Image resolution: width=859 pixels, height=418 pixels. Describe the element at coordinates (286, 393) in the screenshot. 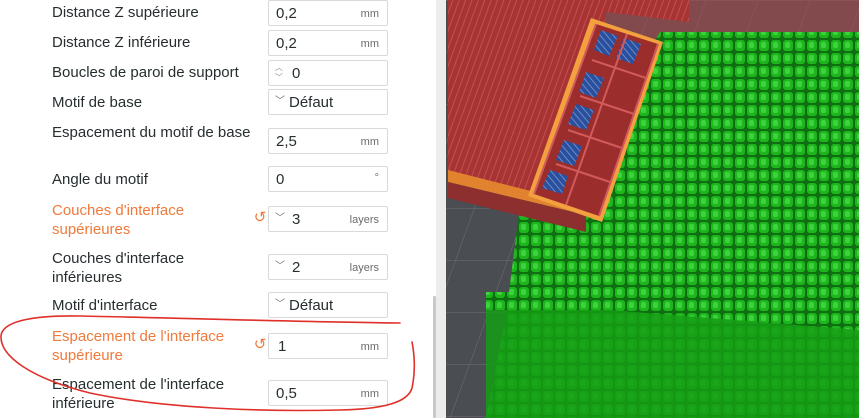

I see `field-value: 0,5` at that location.